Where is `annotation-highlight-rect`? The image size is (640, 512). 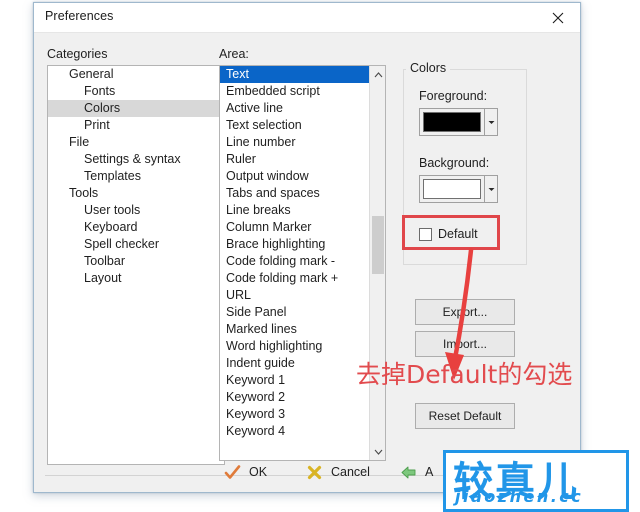
annotation-highlight-rect is located at coordinates (451, 232).